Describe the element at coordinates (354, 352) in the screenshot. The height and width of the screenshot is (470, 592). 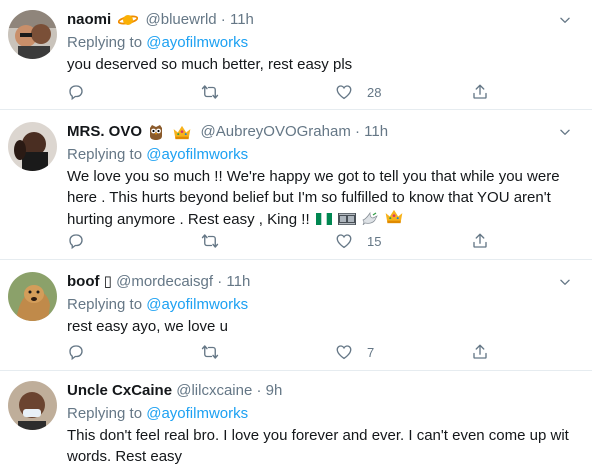
I see `like-button: 7` at that location.